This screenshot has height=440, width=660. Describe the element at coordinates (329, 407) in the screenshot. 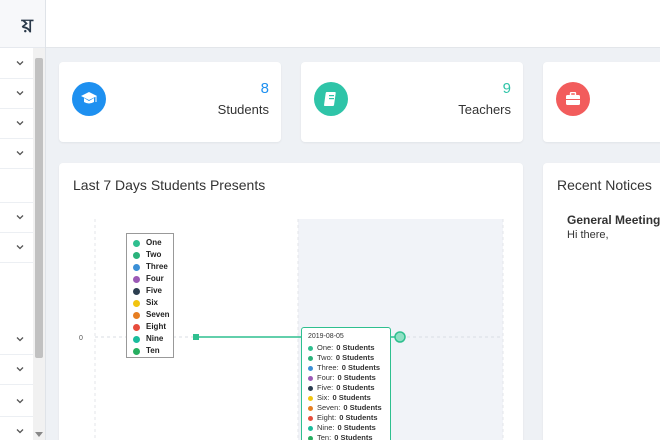

I see `tooltip-series-name: Seven:` at that location.